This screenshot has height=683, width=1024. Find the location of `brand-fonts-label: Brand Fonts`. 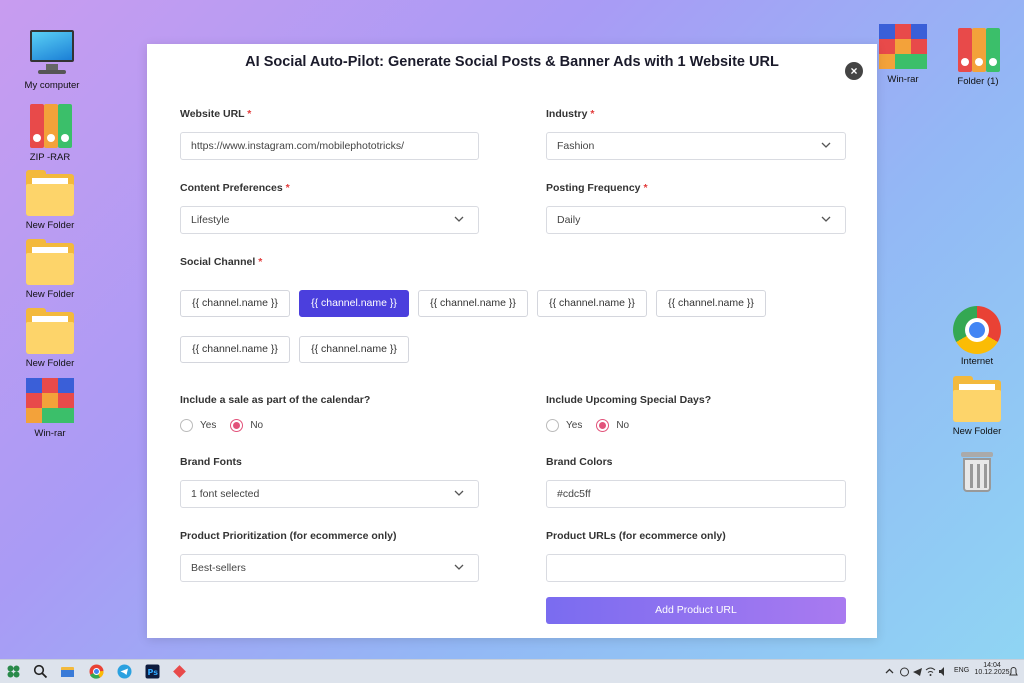

brand-fonts-label: Brand Fonts is located at coordinates (211, 462).